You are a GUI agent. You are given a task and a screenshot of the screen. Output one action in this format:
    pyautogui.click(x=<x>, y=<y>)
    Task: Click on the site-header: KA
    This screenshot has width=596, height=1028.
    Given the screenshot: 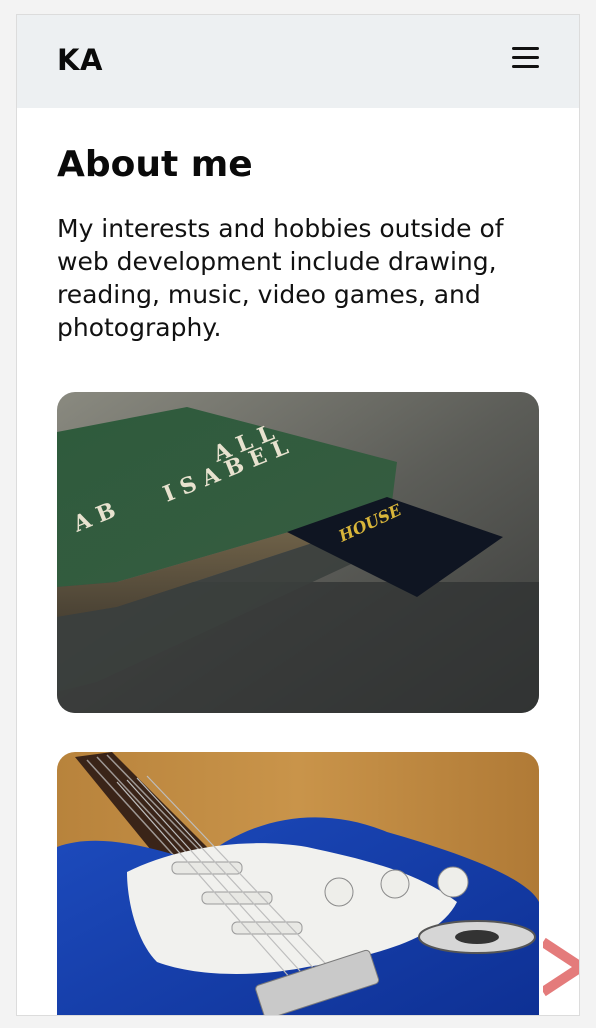 What is the action you would take?
    pyautogui.click(x=298, y=61)
    